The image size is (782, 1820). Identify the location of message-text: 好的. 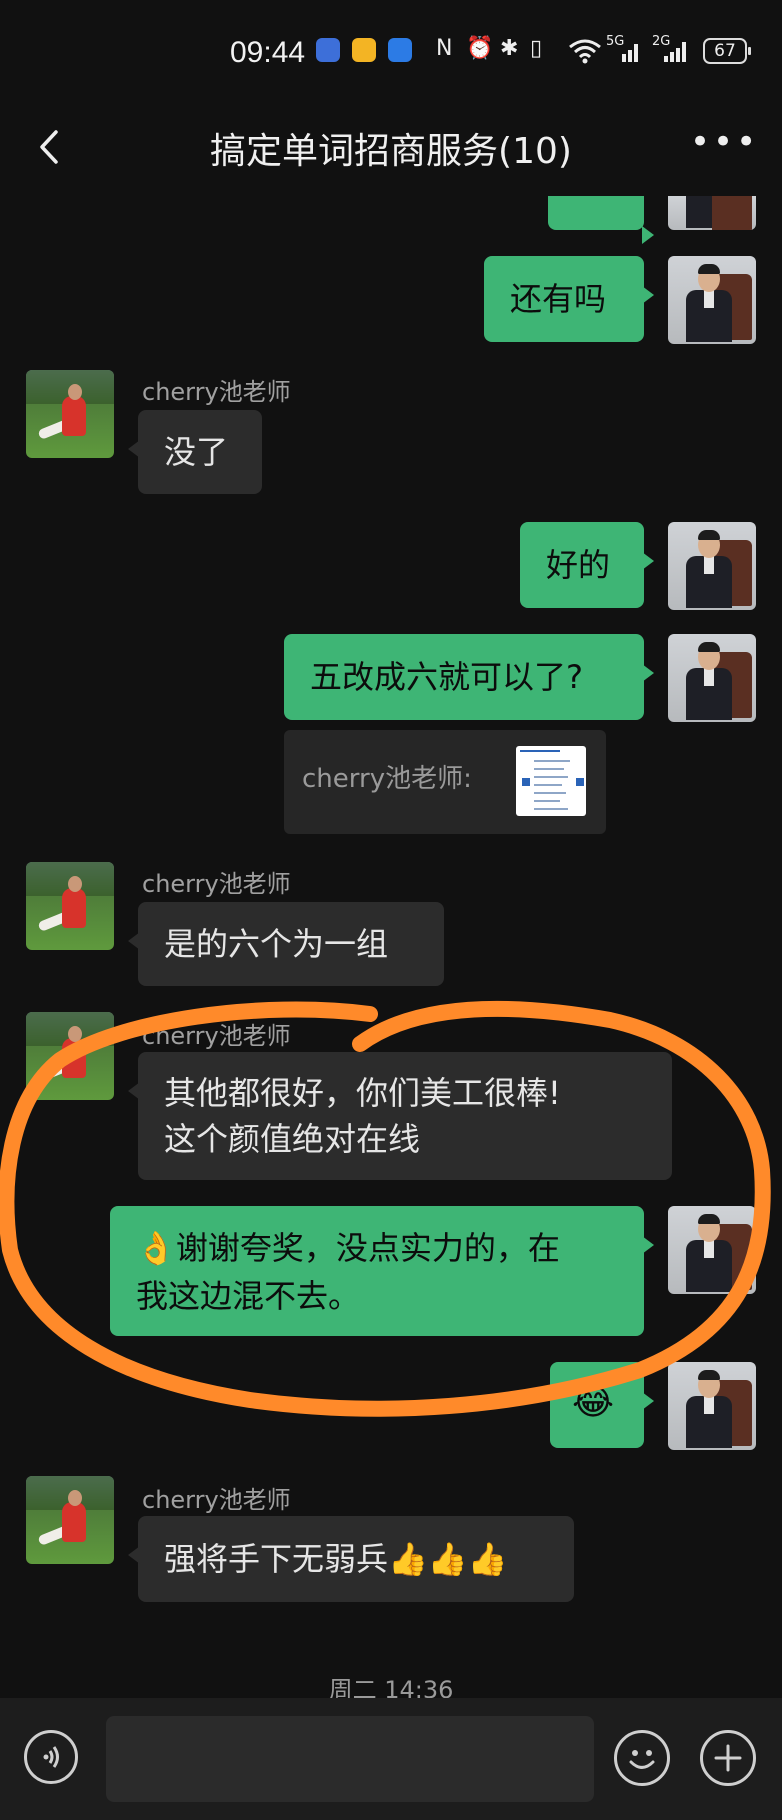
(578, 565).